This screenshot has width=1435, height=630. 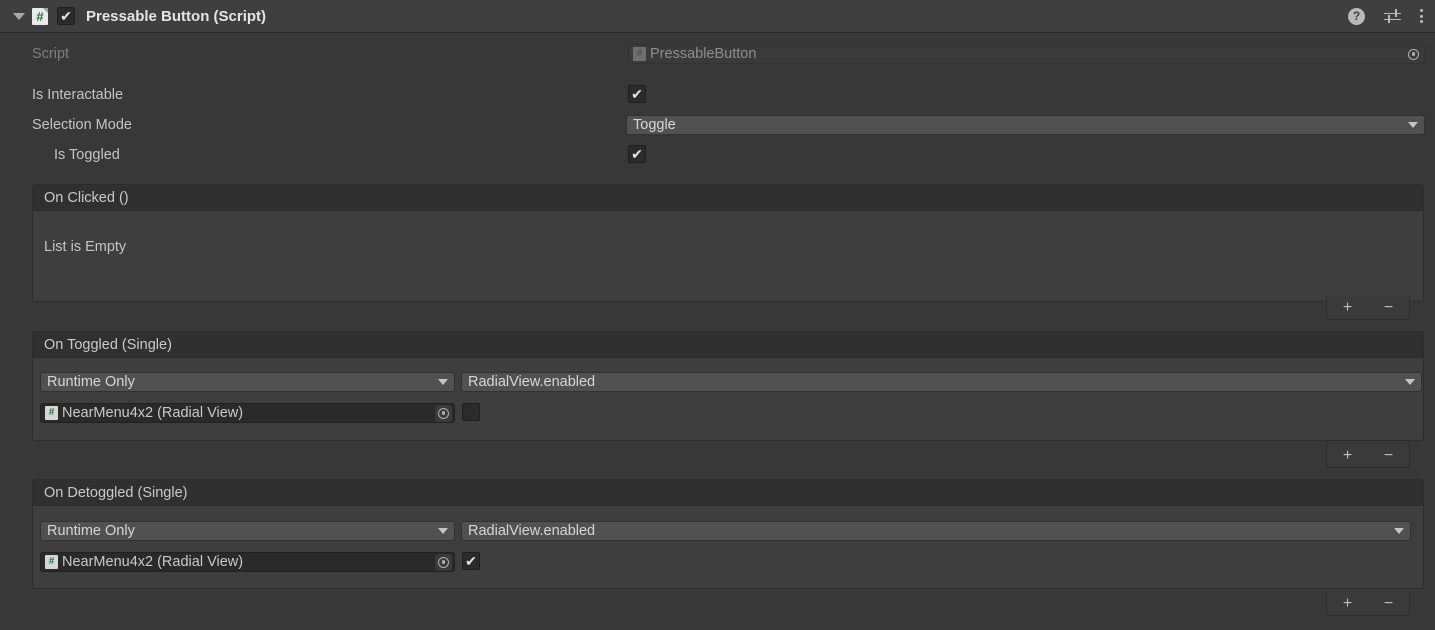 I want to click on event-body: List is Empty, so click(x=728, y=256).